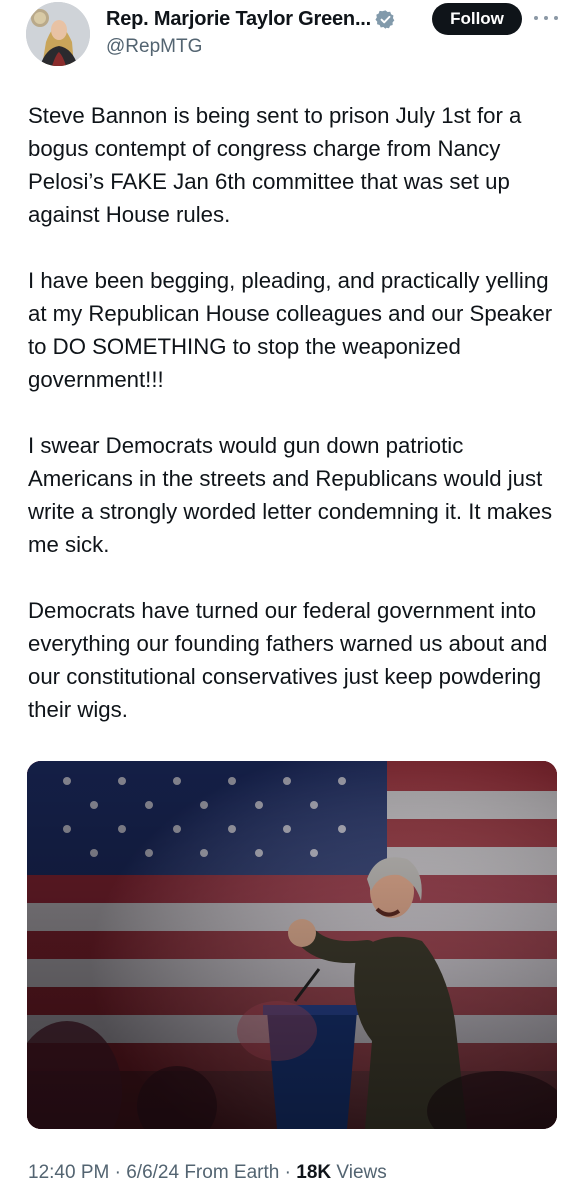  I want to click on tweet-date: 6/6/24, so click(152, 1172).